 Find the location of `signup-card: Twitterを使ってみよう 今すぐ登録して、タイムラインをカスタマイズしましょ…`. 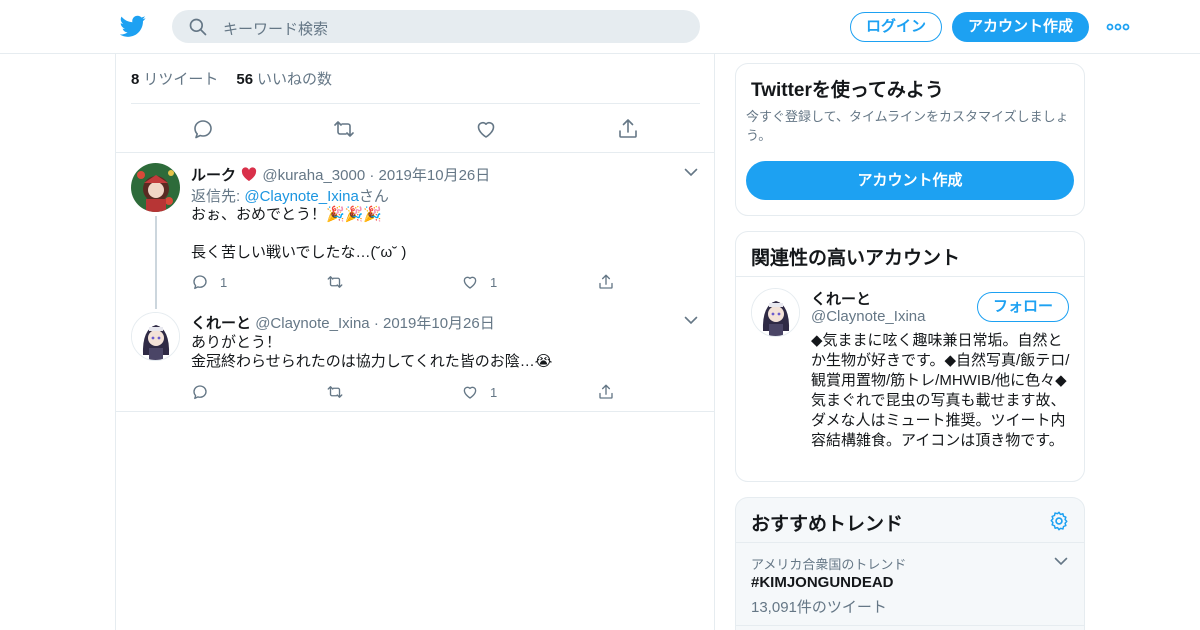

signup-card: Twitterを使ってみよう 今すぐ登録して、タイムラインをカスタマイズしましょ… is located at coordinates (910, 139).